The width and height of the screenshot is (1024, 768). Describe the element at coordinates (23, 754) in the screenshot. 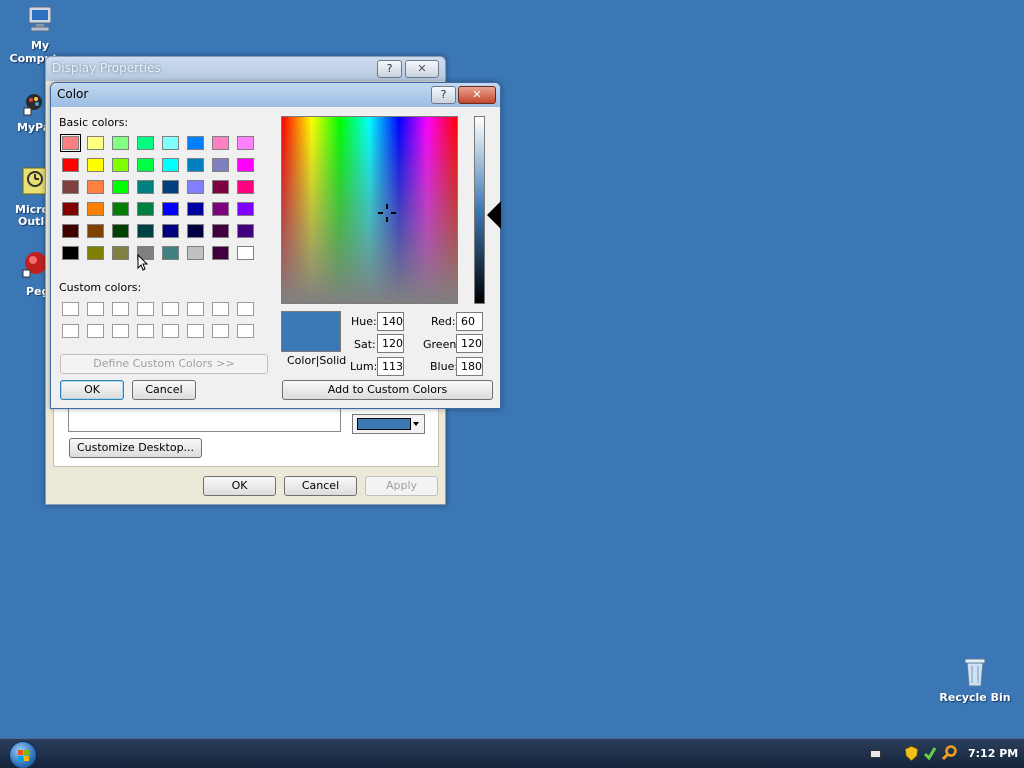

I see `start-button` at that location.